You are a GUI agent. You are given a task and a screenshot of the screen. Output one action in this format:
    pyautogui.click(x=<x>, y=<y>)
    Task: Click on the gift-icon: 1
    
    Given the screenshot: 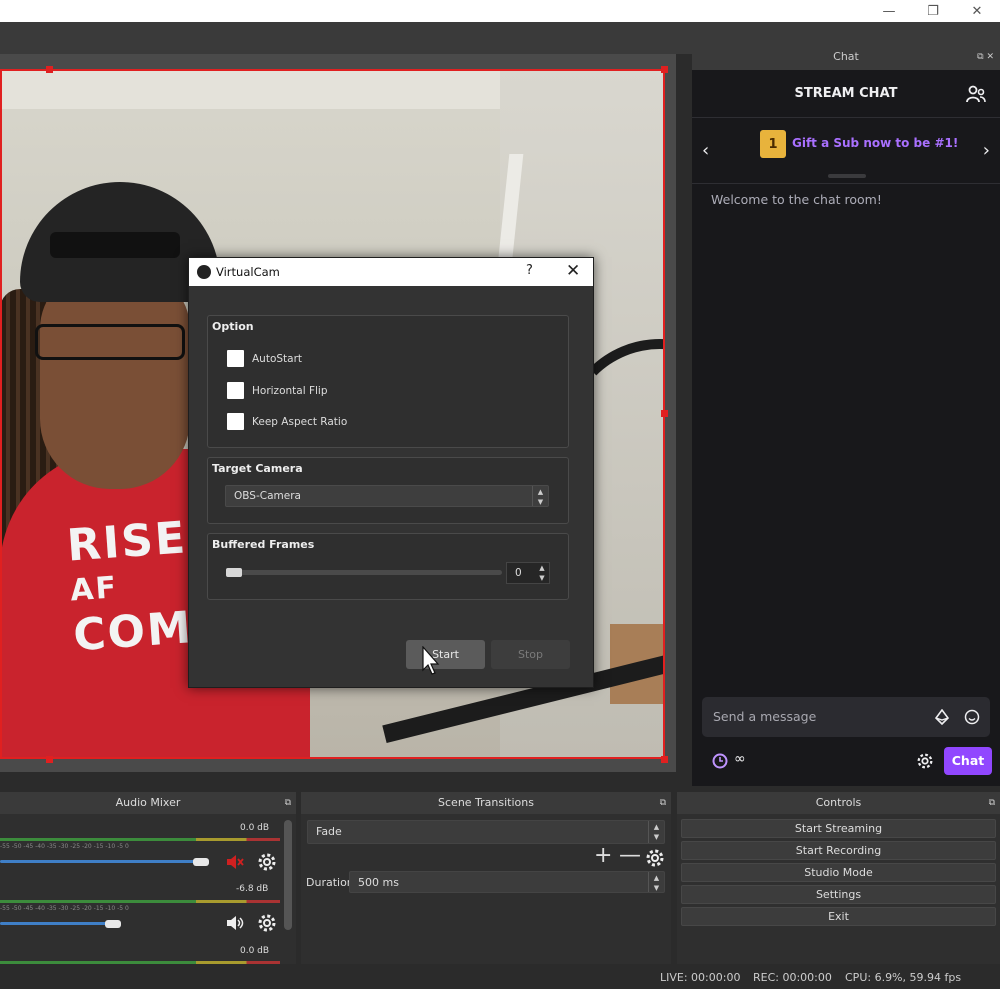 What is the action you would take?
    pyautogui.click(x=773, y=144)
    